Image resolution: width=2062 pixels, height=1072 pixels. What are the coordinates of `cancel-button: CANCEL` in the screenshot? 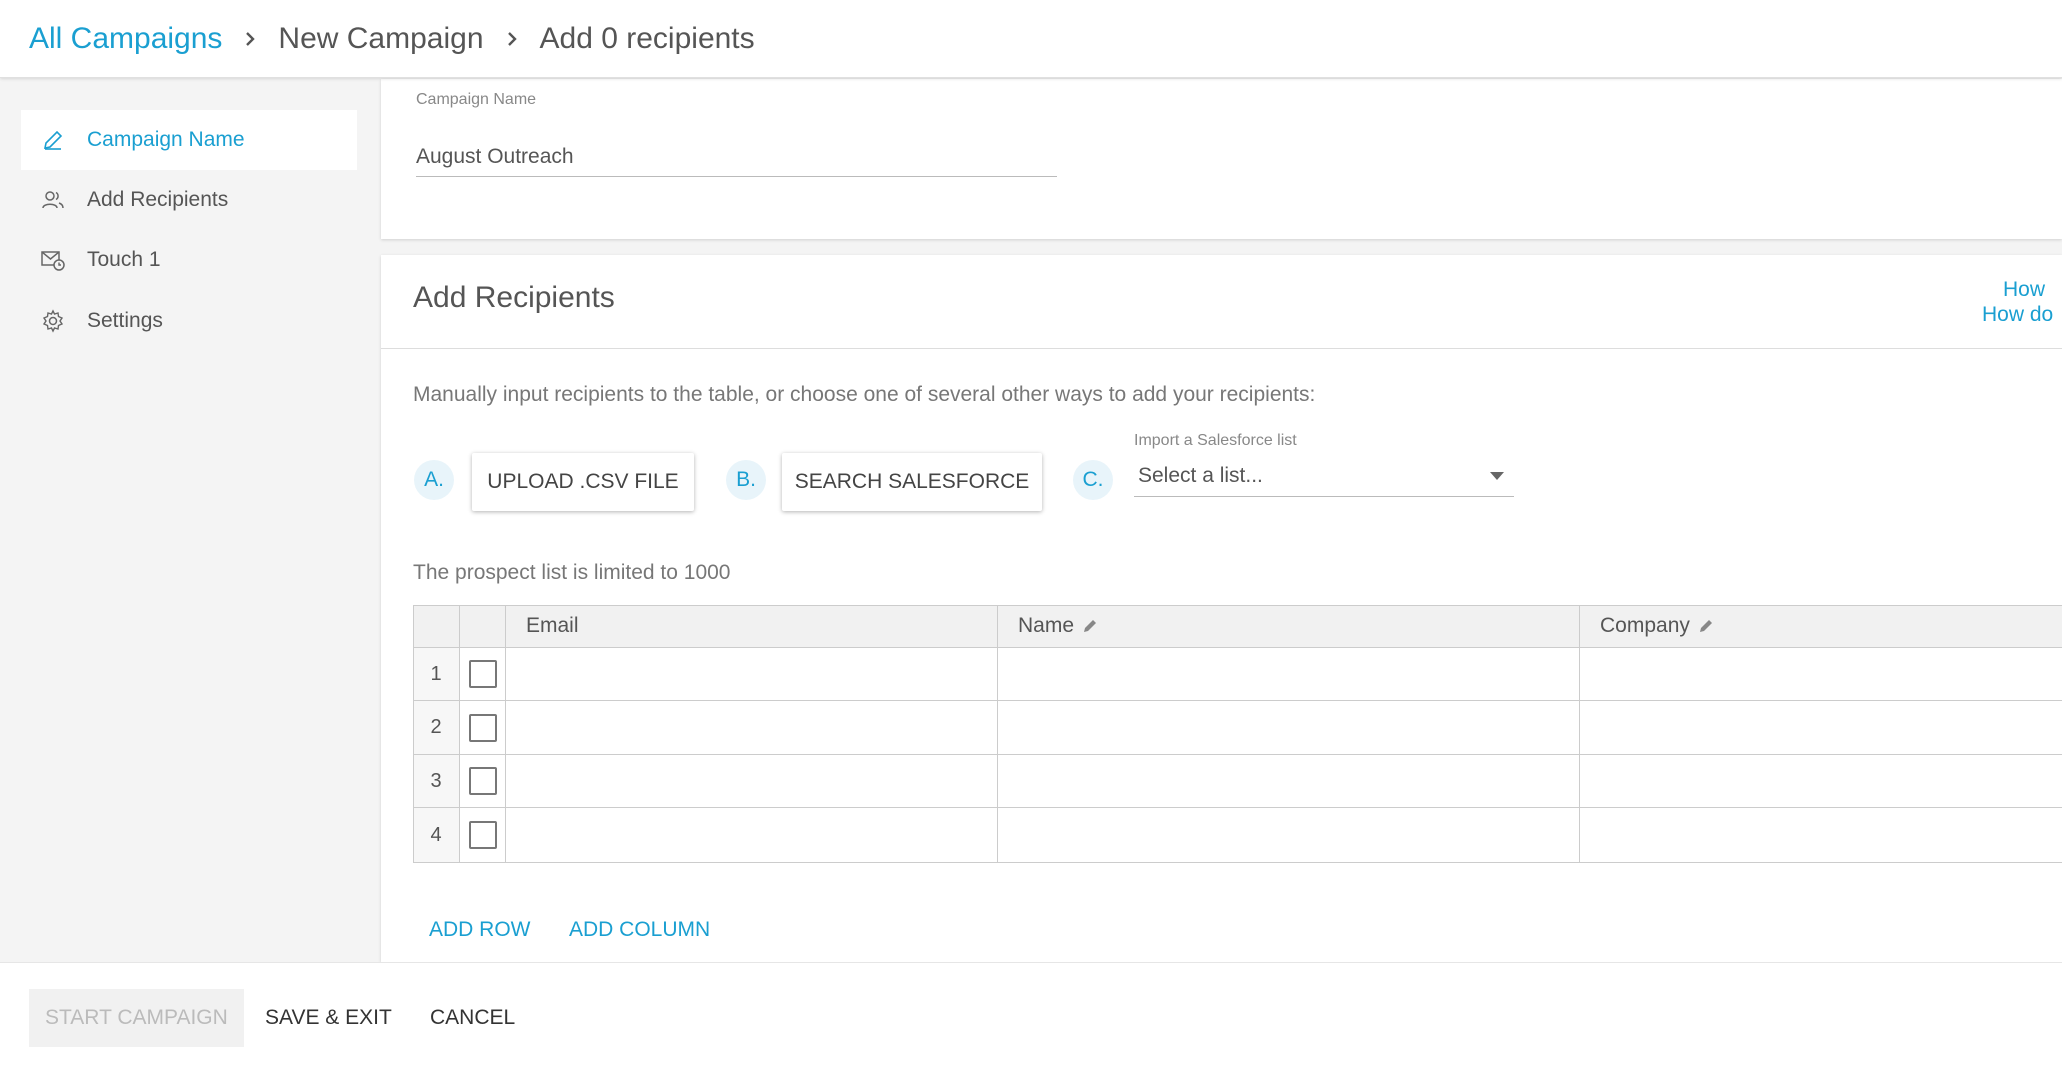 It's located at (472, 1018).